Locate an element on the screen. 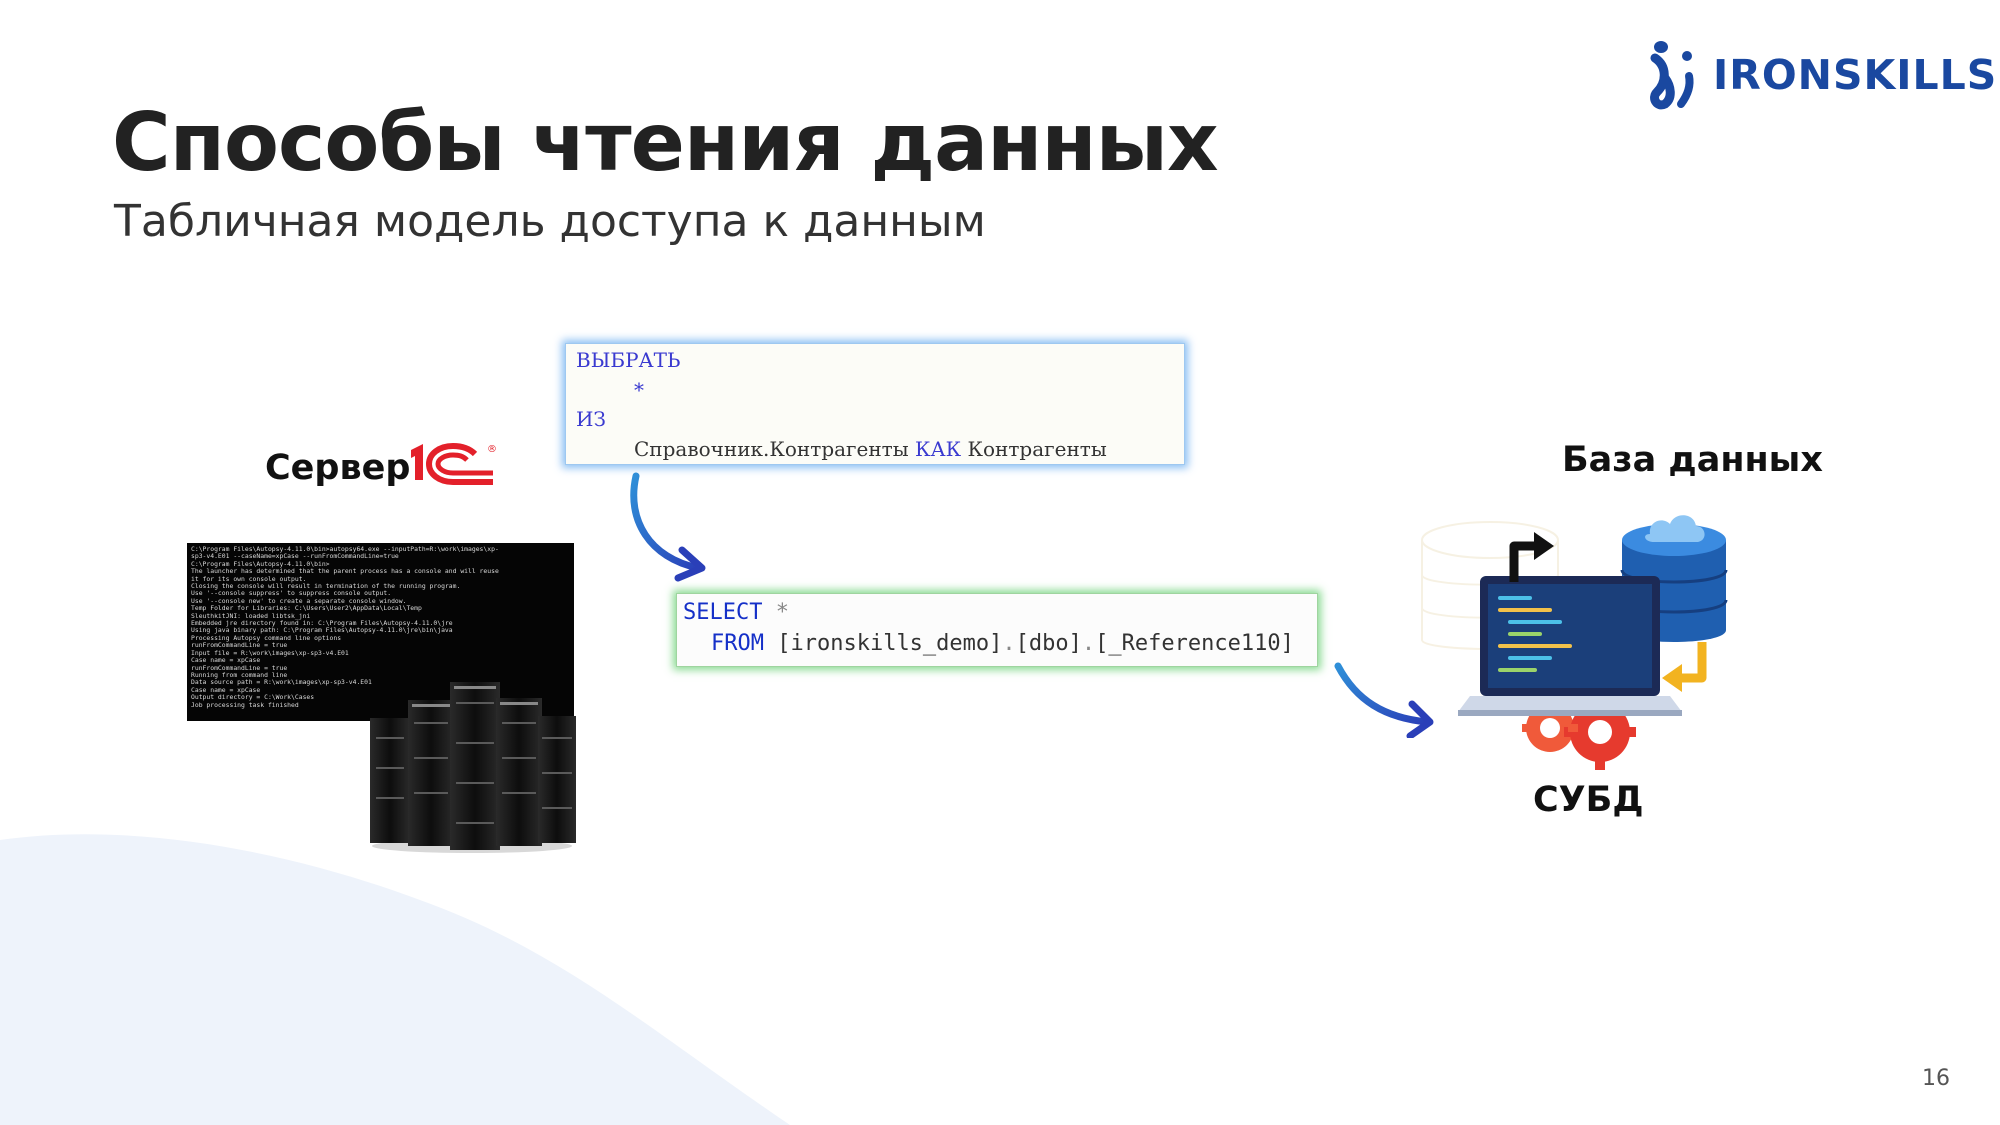 This screenshot has width=2000, height=1125. query-1c-star: * is located at coordinates (639, 390).